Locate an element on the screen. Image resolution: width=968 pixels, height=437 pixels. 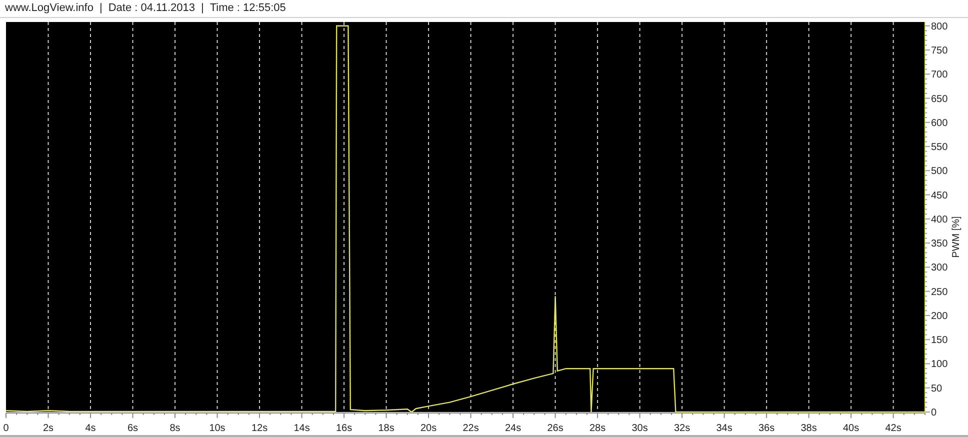
x-tick-label: 10s is located at coordinates (217, 428).